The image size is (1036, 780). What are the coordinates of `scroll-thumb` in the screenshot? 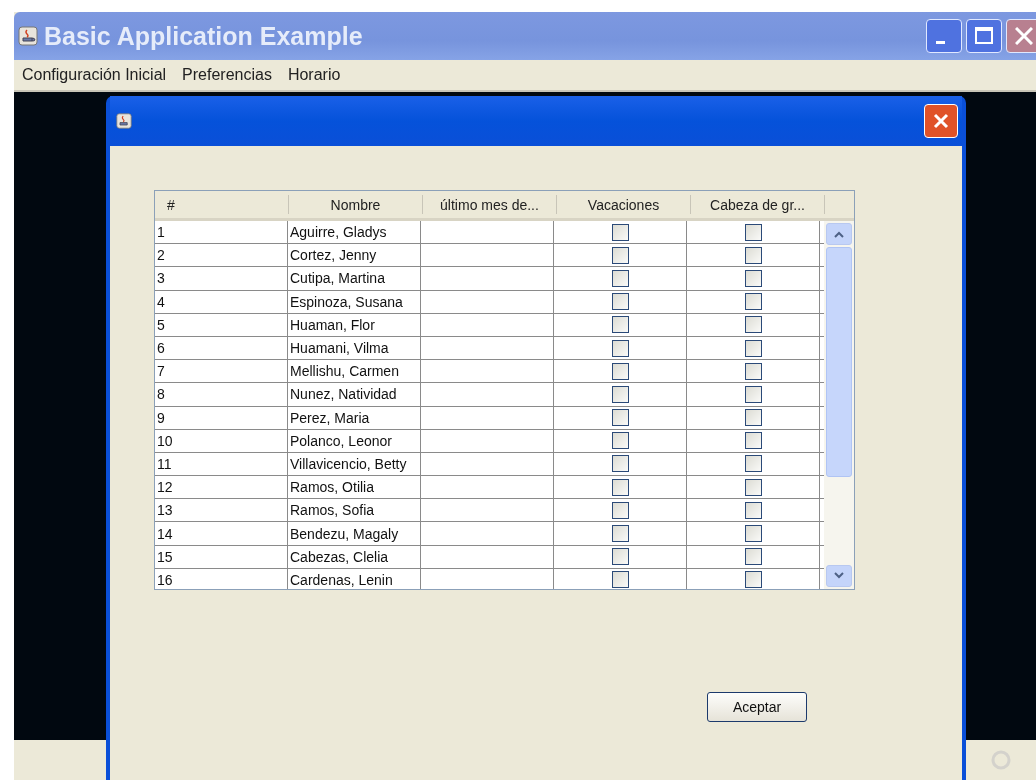 It's located at (839, 362).